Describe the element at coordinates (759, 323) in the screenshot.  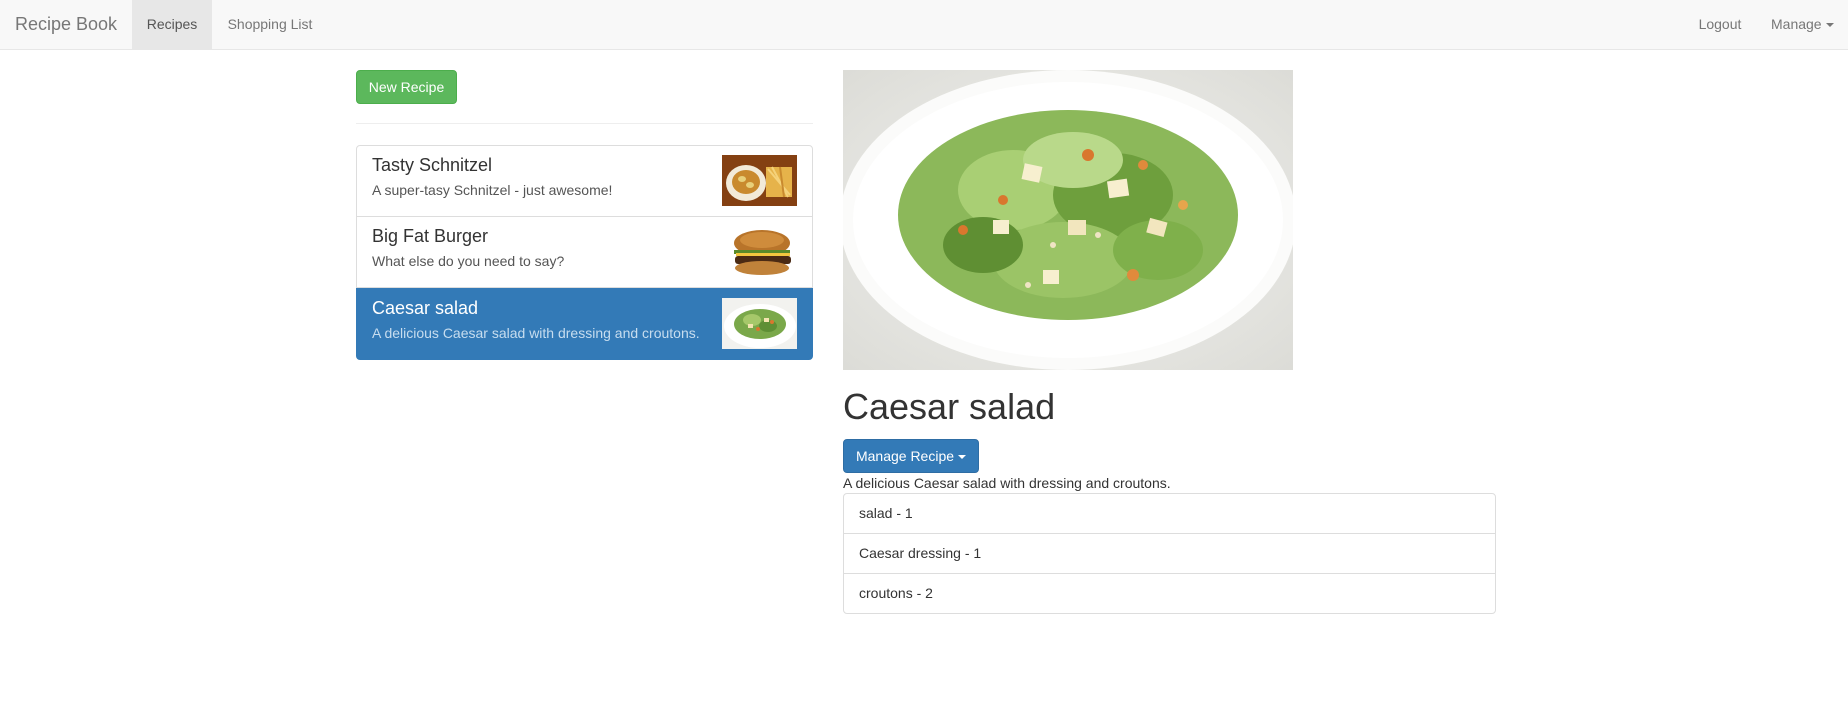
I see `salad-thumbnail` at that location.